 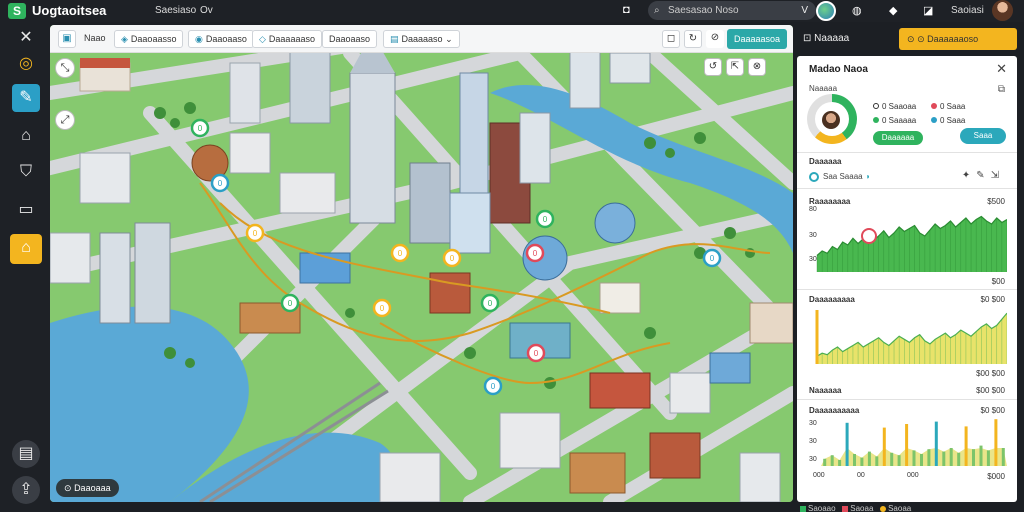 I want to click on menu-item-view: Ov, so click(x=206, y=10).